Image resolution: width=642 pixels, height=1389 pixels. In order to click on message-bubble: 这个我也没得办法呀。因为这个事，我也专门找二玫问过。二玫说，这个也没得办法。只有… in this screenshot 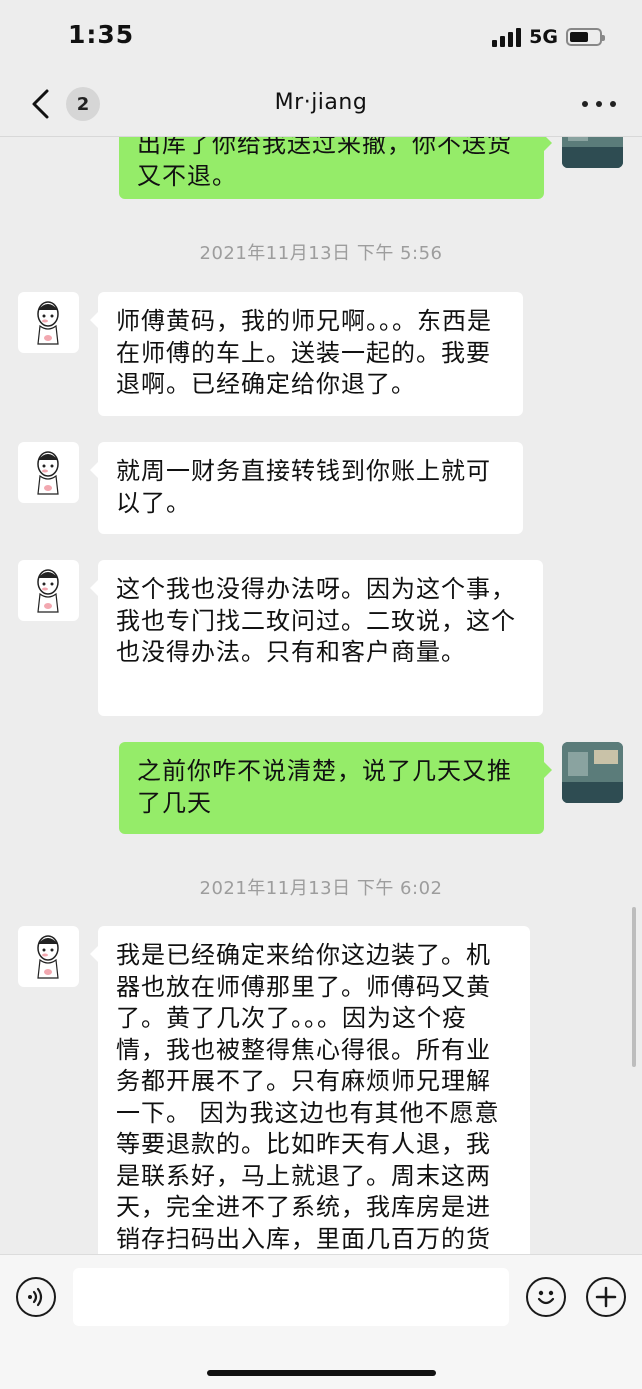, I will do `click(316, 638)`.